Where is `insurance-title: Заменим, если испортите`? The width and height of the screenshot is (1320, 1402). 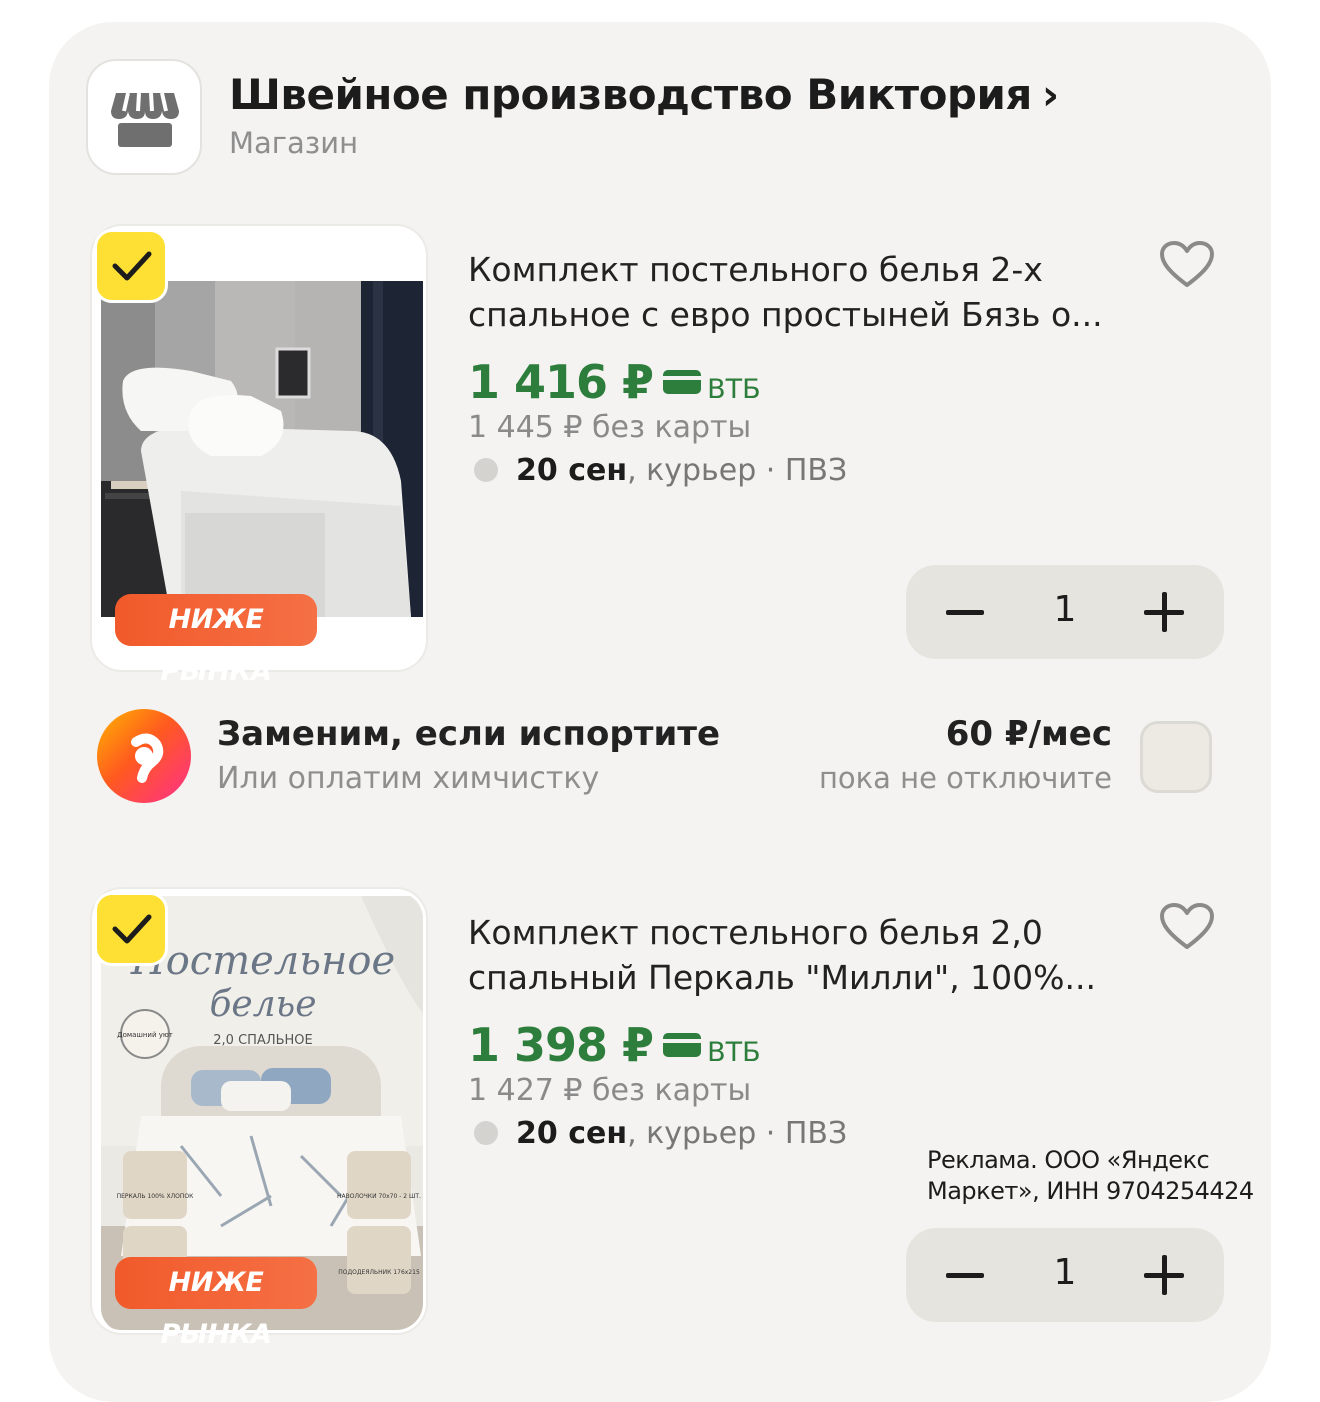
insurance-title: Заменим, если испортите is located at coordinates (469, 734).